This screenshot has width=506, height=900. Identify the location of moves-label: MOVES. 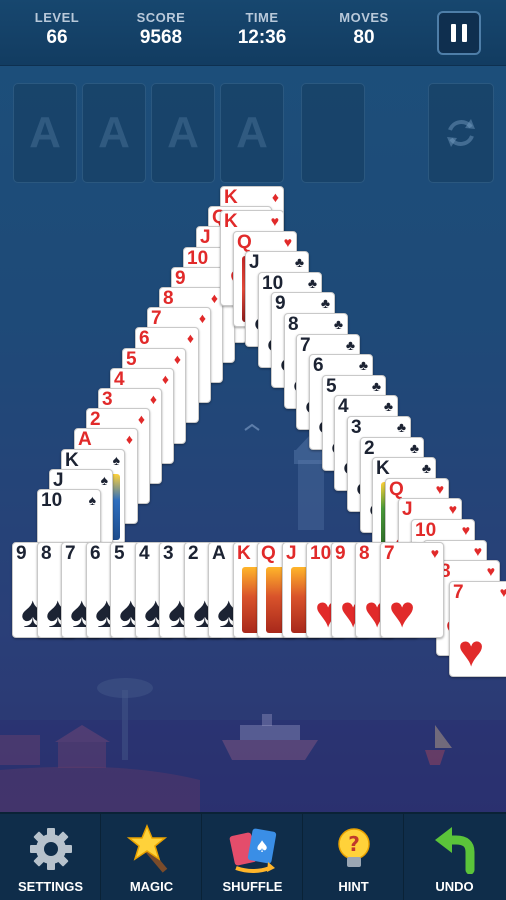
(364, 17).